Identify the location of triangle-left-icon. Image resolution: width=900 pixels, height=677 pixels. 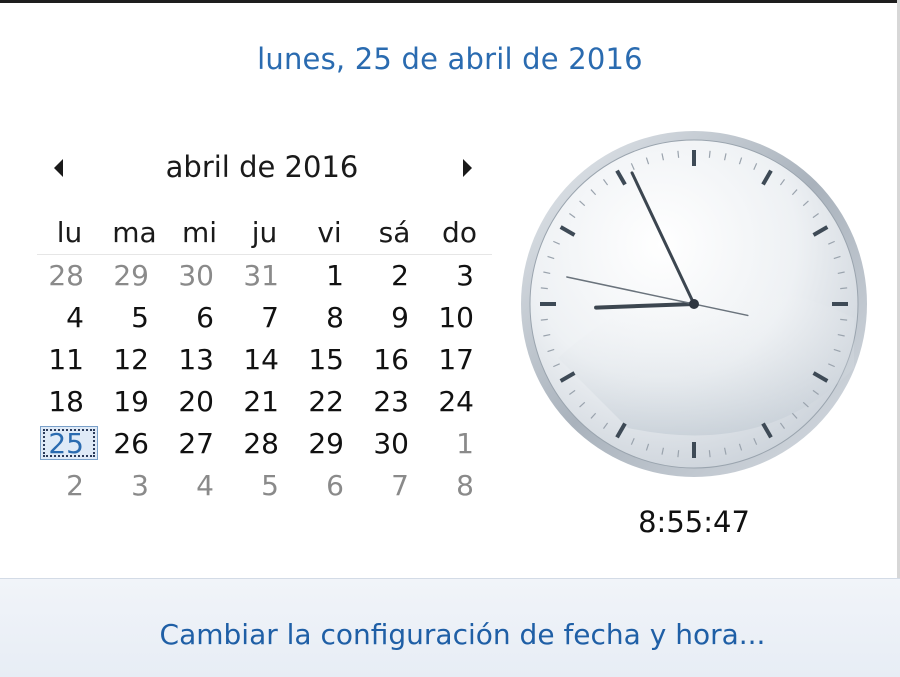
(58, 168).